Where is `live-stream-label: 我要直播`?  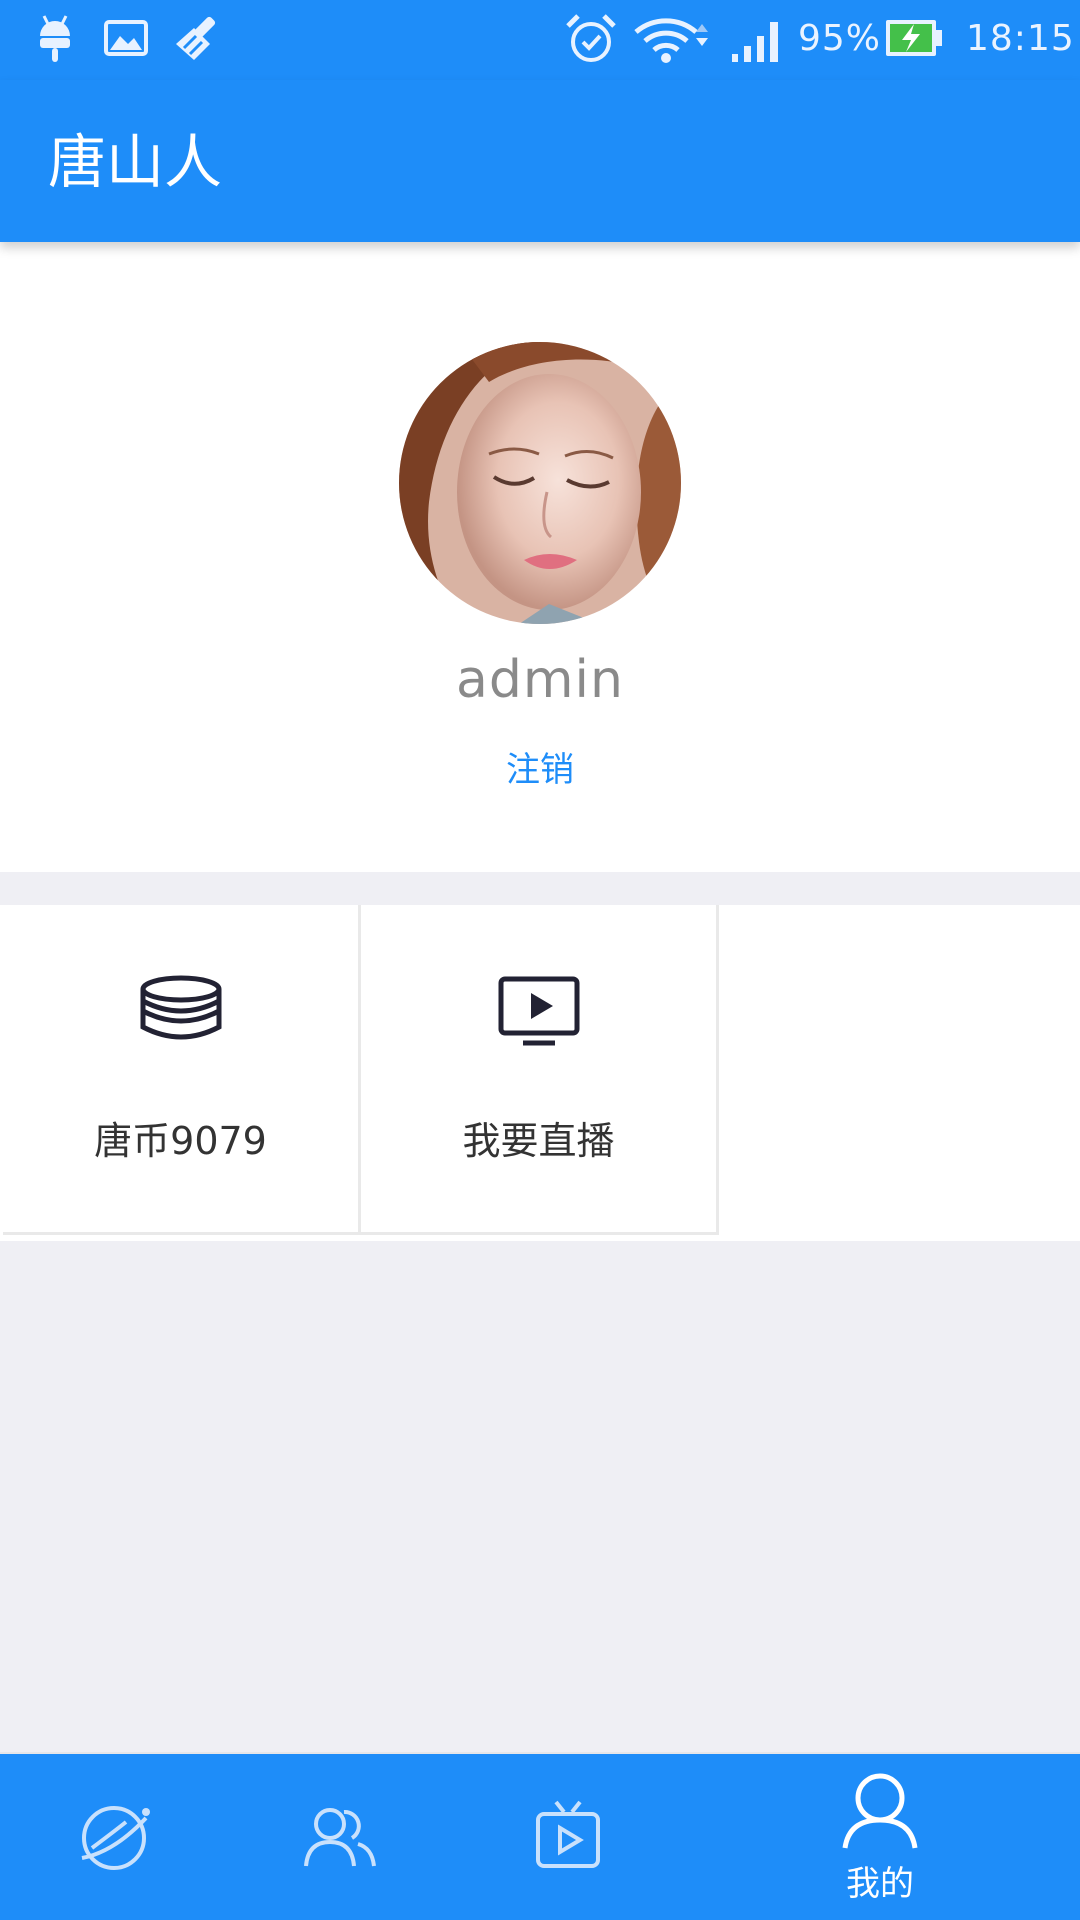
live-stream-label: 我要直播 is located at coordinates (538, 1141).